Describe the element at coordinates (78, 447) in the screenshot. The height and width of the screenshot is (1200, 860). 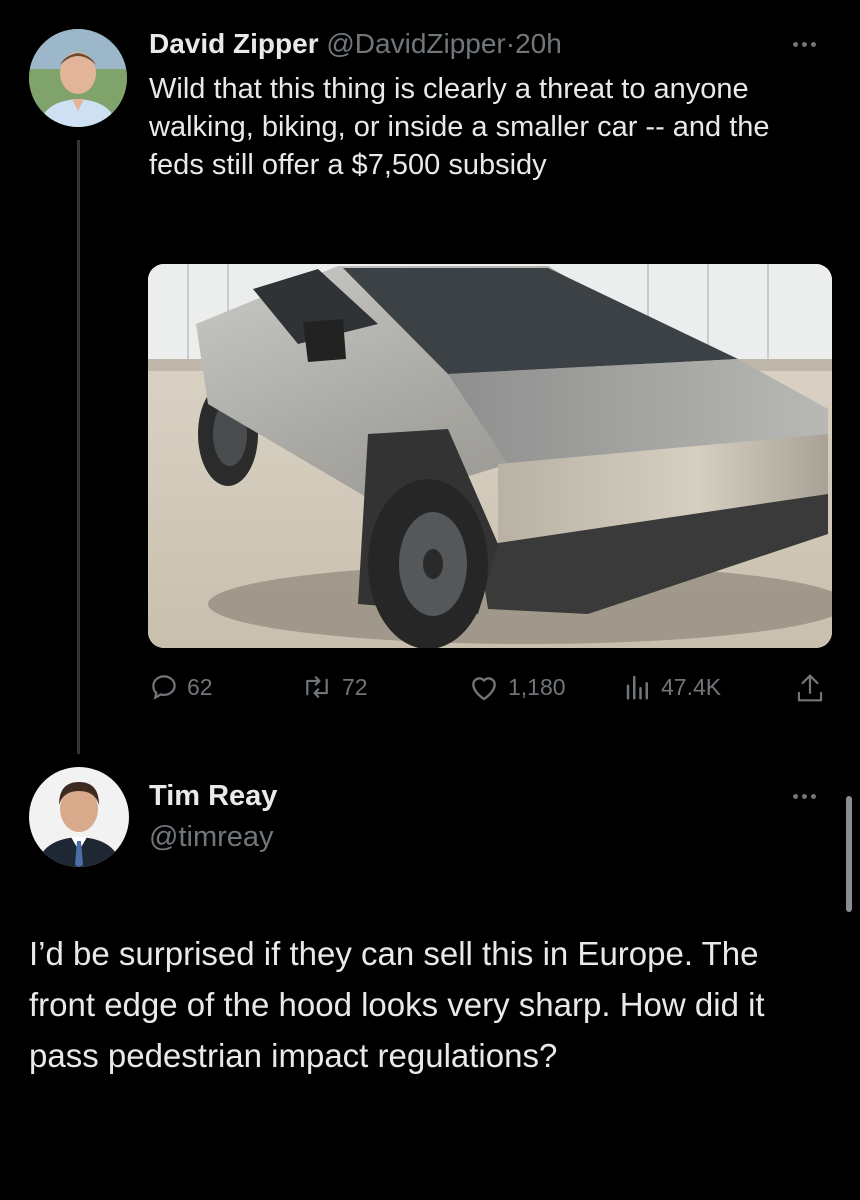
I see `thread-connector-line` at that location.